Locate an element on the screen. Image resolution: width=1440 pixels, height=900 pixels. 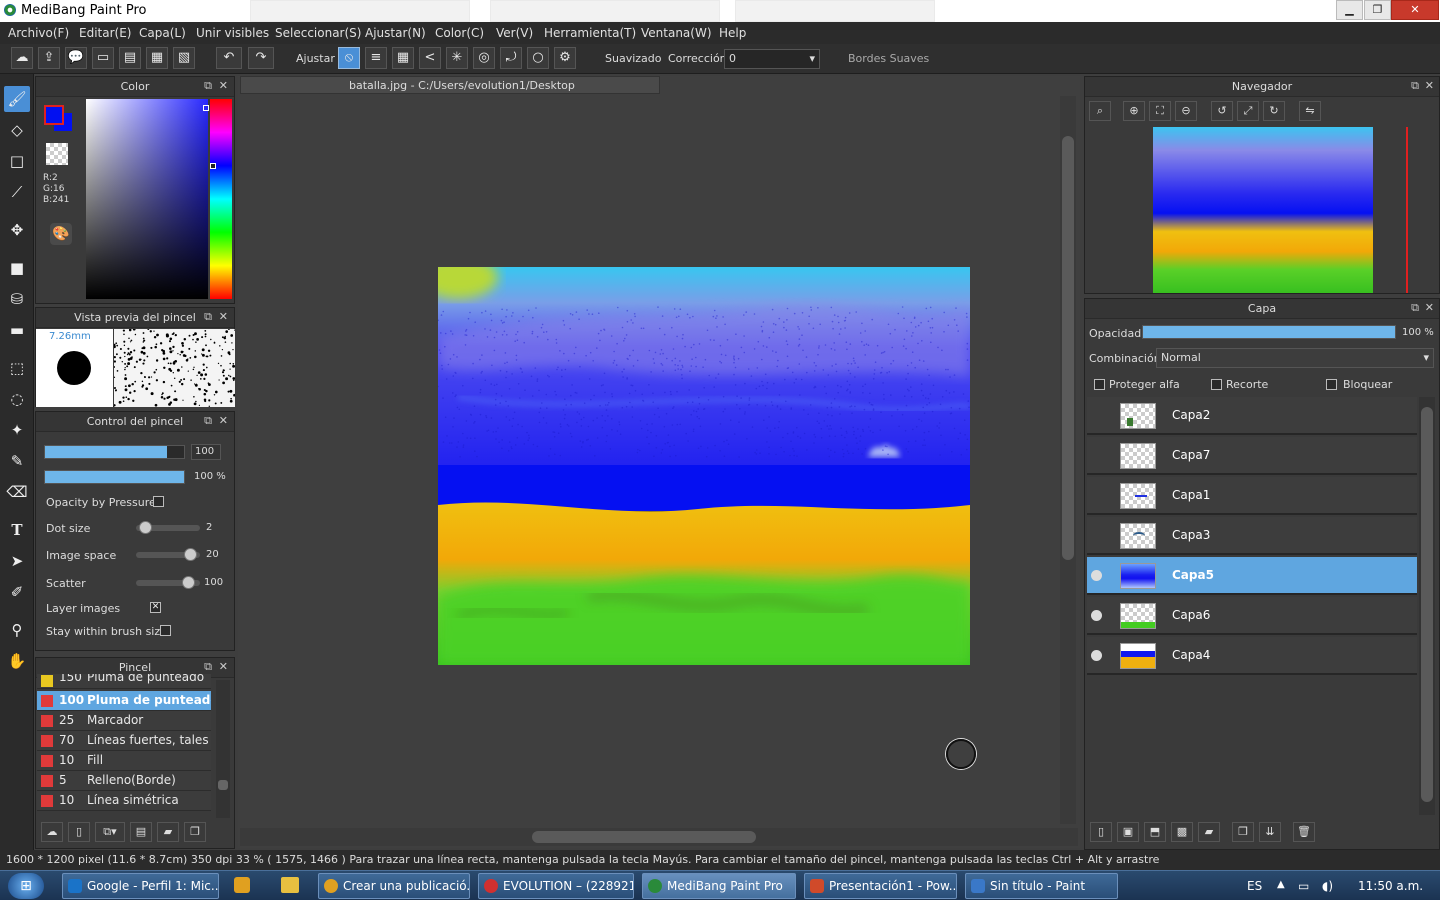
hue-slider-handle is located at coordinates (213, 166).